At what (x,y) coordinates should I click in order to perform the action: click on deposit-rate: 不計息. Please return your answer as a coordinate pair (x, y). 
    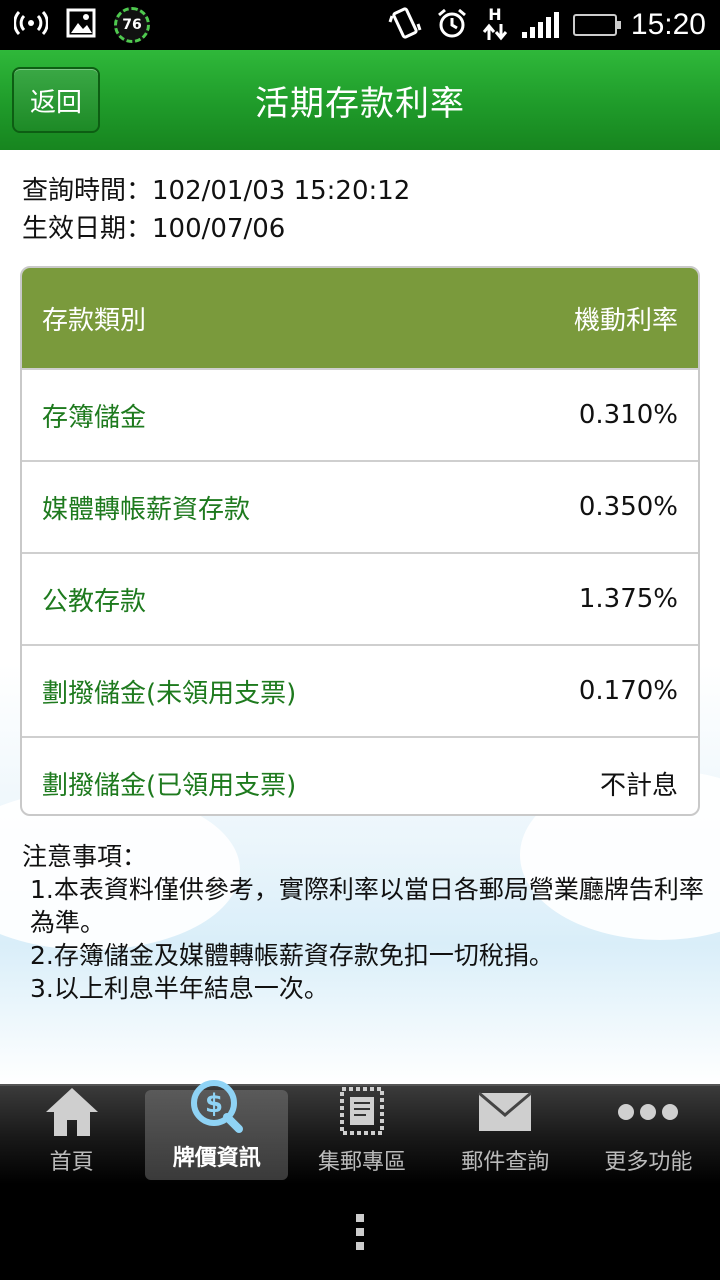
    Looking at the image, I should click on (638, 785).